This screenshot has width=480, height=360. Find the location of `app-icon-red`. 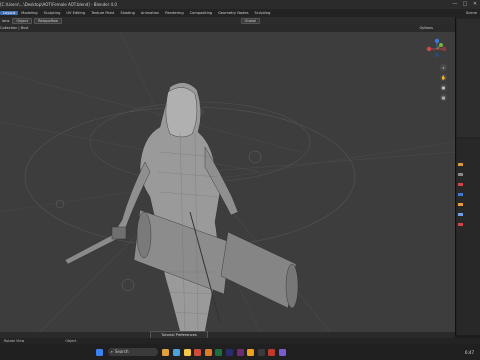

app-icon-red is located at coordinates (272, 352).